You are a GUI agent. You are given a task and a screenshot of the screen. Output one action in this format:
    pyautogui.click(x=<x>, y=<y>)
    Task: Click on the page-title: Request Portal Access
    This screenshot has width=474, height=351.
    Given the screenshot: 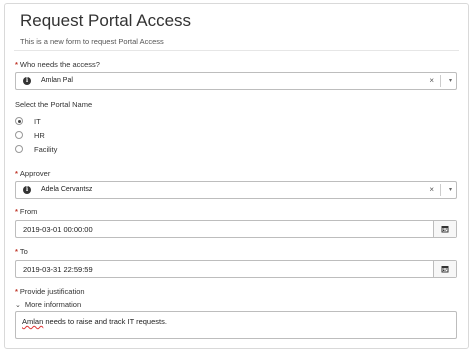 What is the action you would take?
    pyautogui.click(x=106, y=20)
    